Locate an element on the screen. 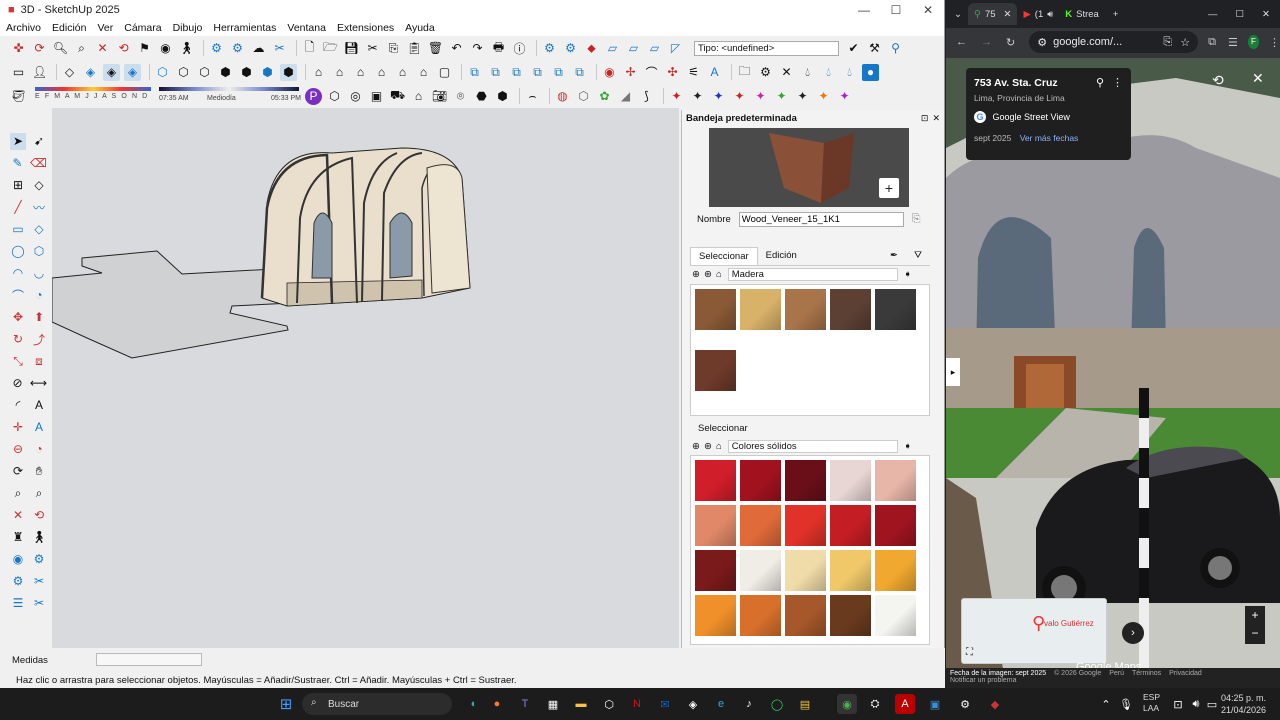 Image resolution: width=1280 pixels, height=720 pixels. start-button: ⊞ is located at coordinates (286, 704).